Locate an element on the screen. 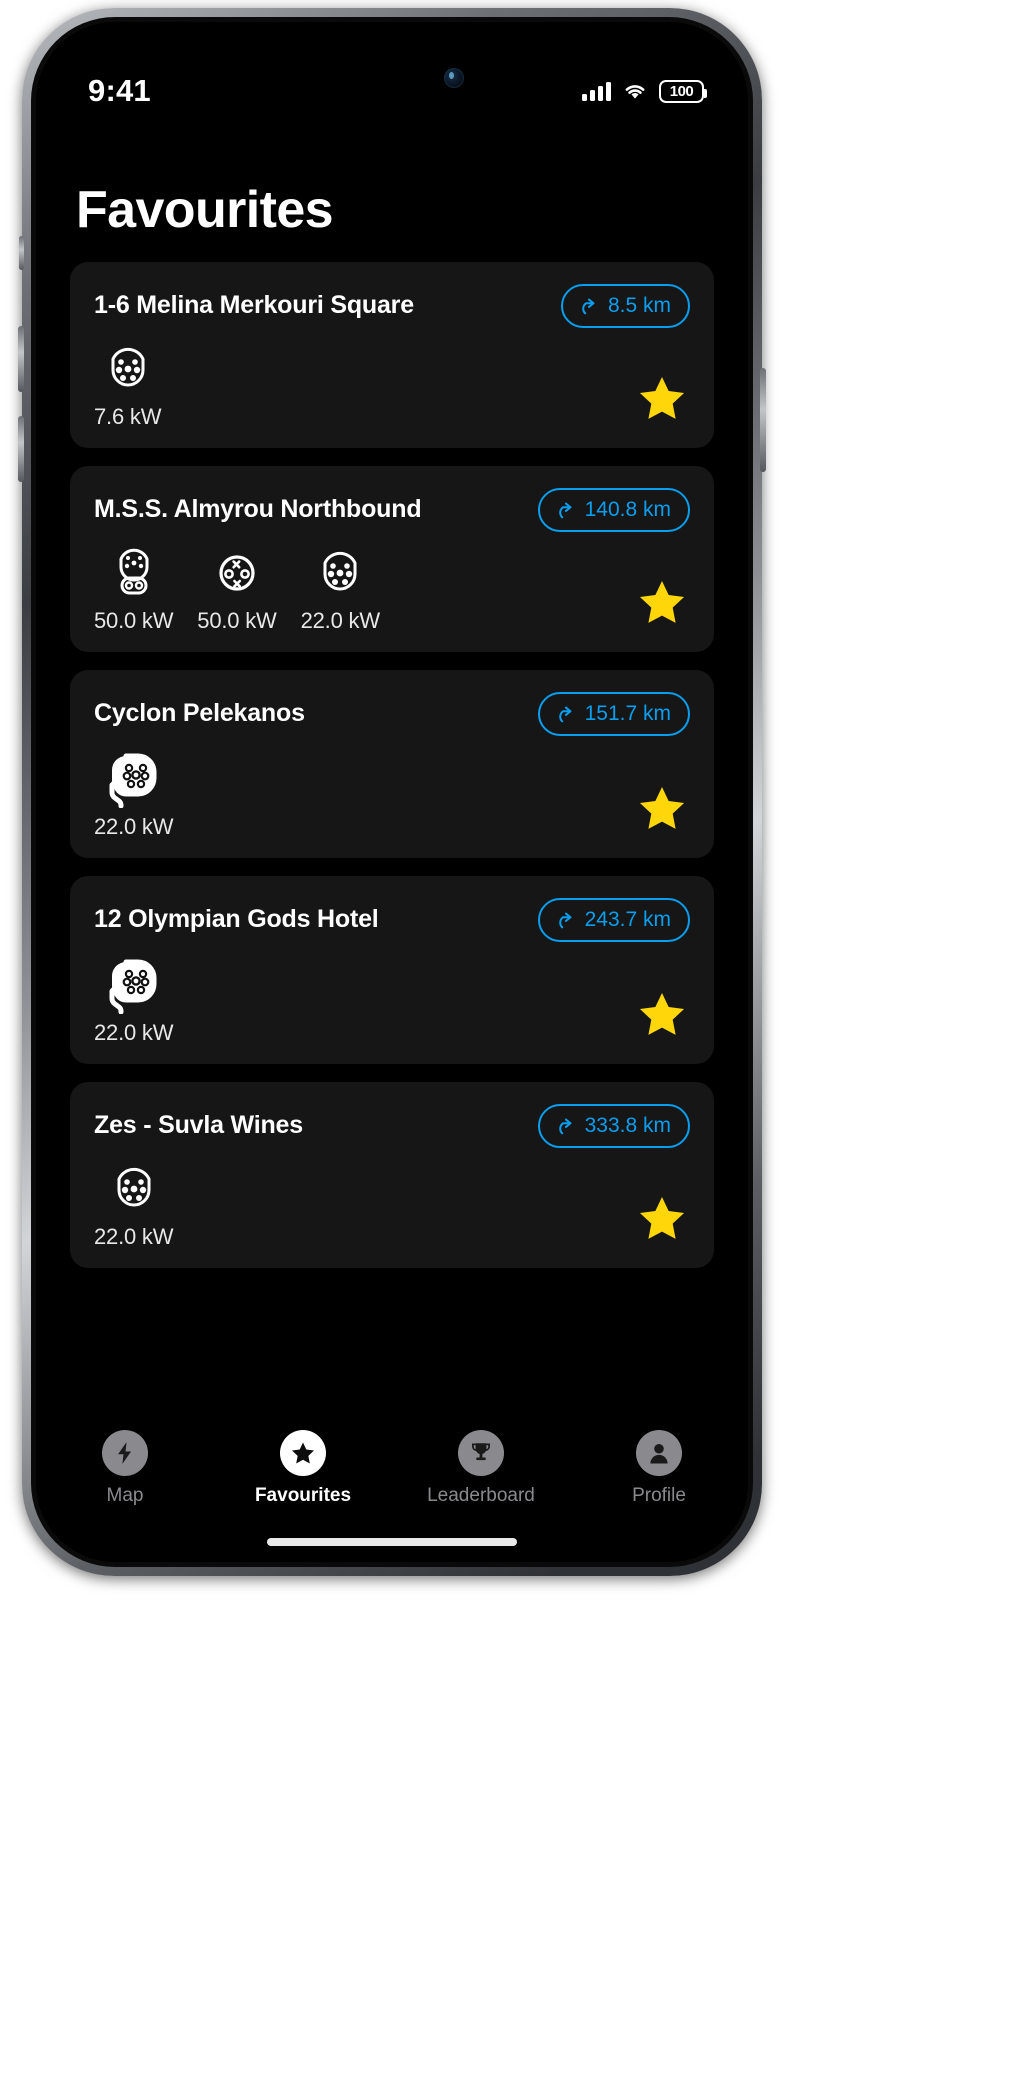  tab-label: Favourites is located at coordinates (303, 1495).